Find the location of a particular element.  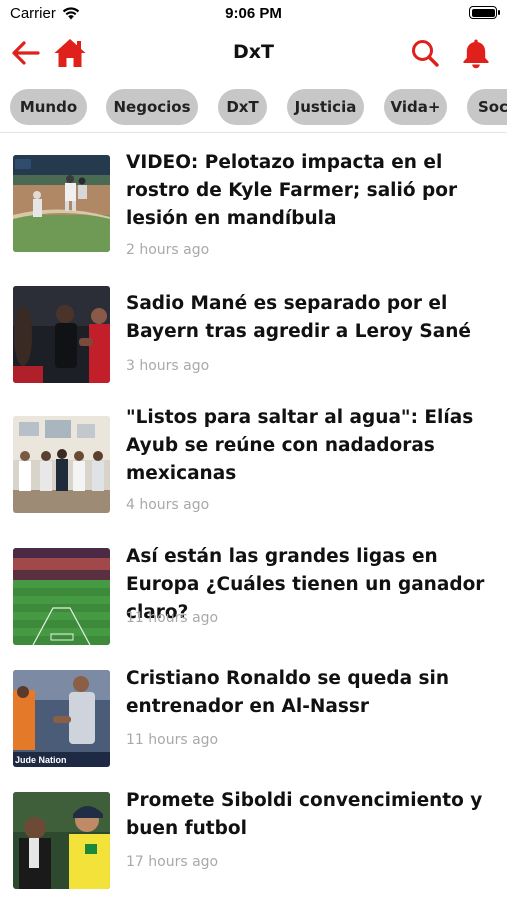

news-time: 2 hours ago is located at coordinates (168, 250).